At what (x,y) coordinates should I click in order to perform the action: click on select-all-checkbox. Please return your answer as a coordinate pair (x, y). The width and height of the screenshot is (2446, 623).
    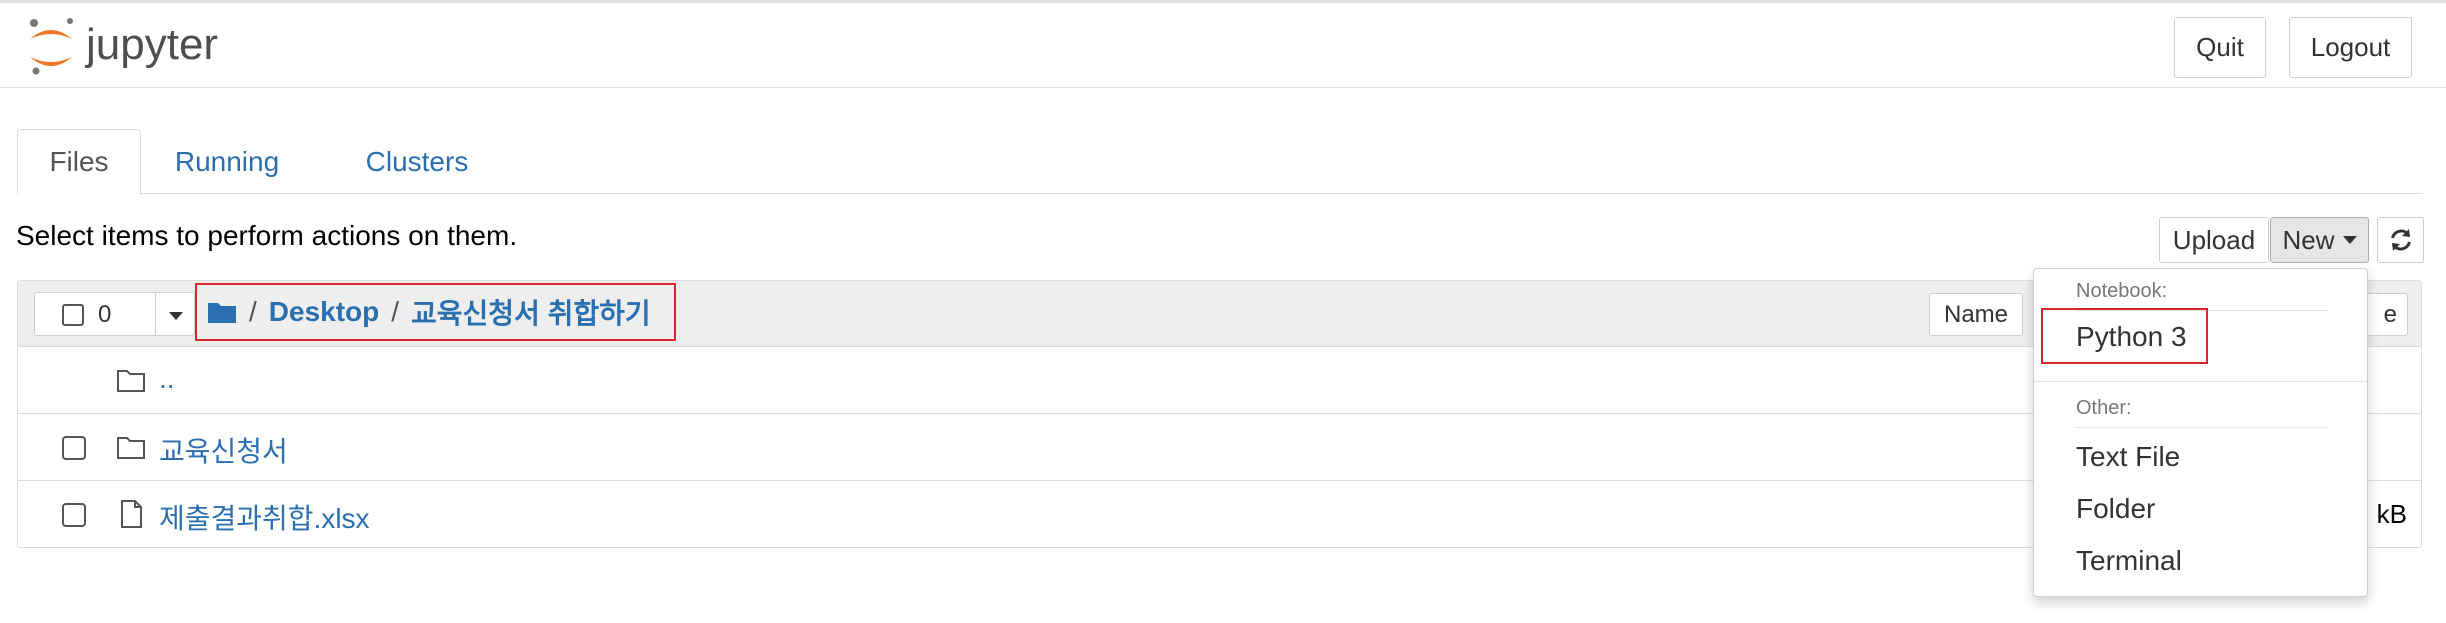
    Looking at the image, I should click on (73, 315).